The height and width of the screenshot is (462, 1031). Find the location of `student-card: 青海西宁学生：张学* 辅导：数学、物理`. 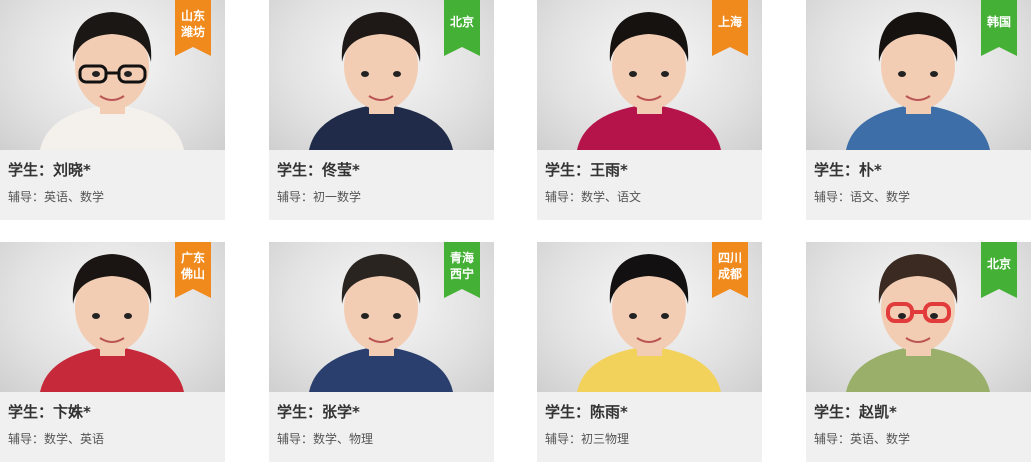

student-card: 青海西宁学生：张学* 辅导：数学、物理 is located at coordinates (381, 352).